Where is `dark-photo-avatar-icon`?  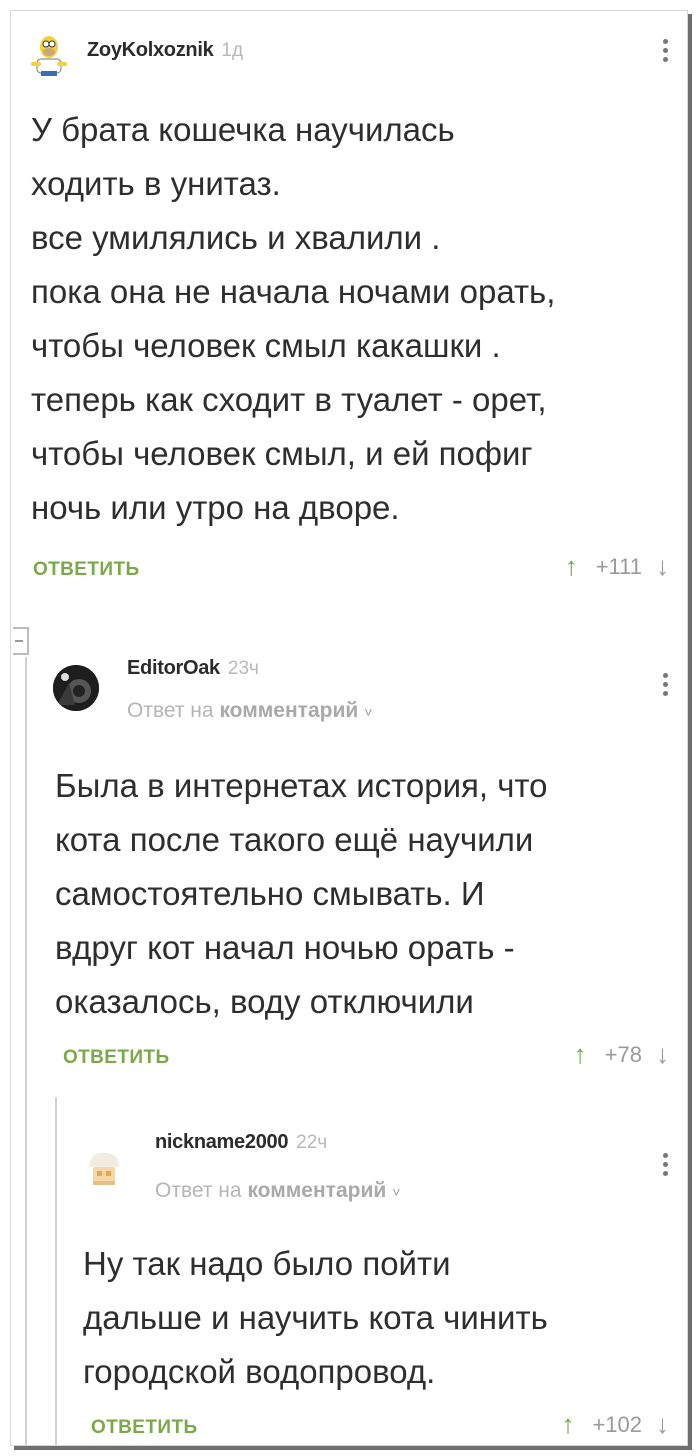
dark-photo-avatar-icon is located at coordinates (76, 688).